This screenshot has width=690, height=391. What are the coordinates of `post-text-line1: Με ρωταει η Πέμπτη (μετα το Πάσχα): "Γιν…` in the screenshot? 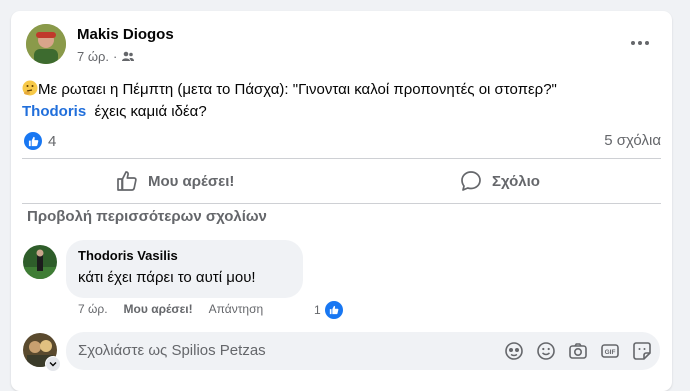 It's located at (297, 89).